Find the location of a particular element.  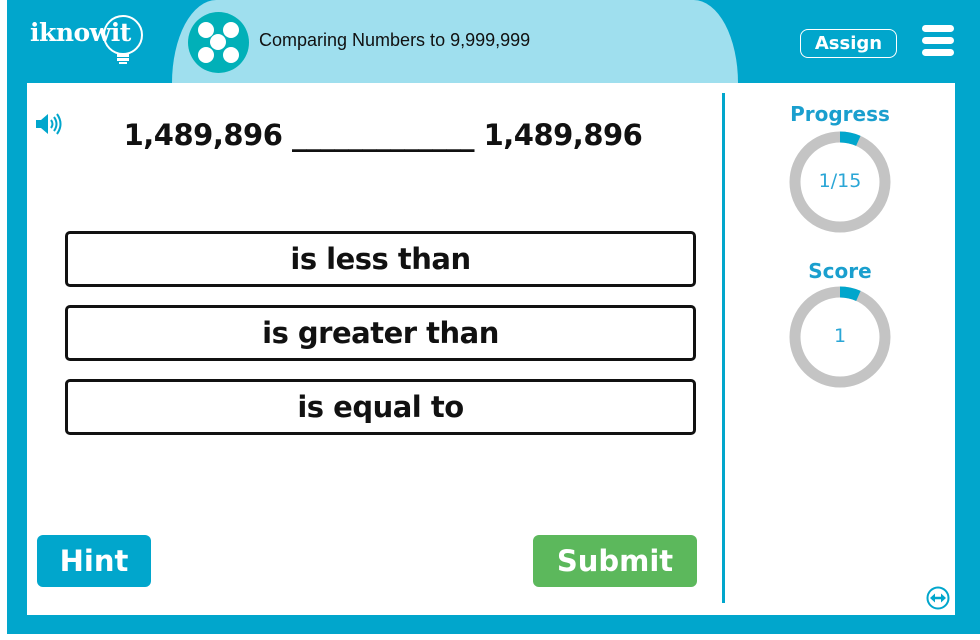

choice-greater-than: is greater than is located at coordinates (380, 333).